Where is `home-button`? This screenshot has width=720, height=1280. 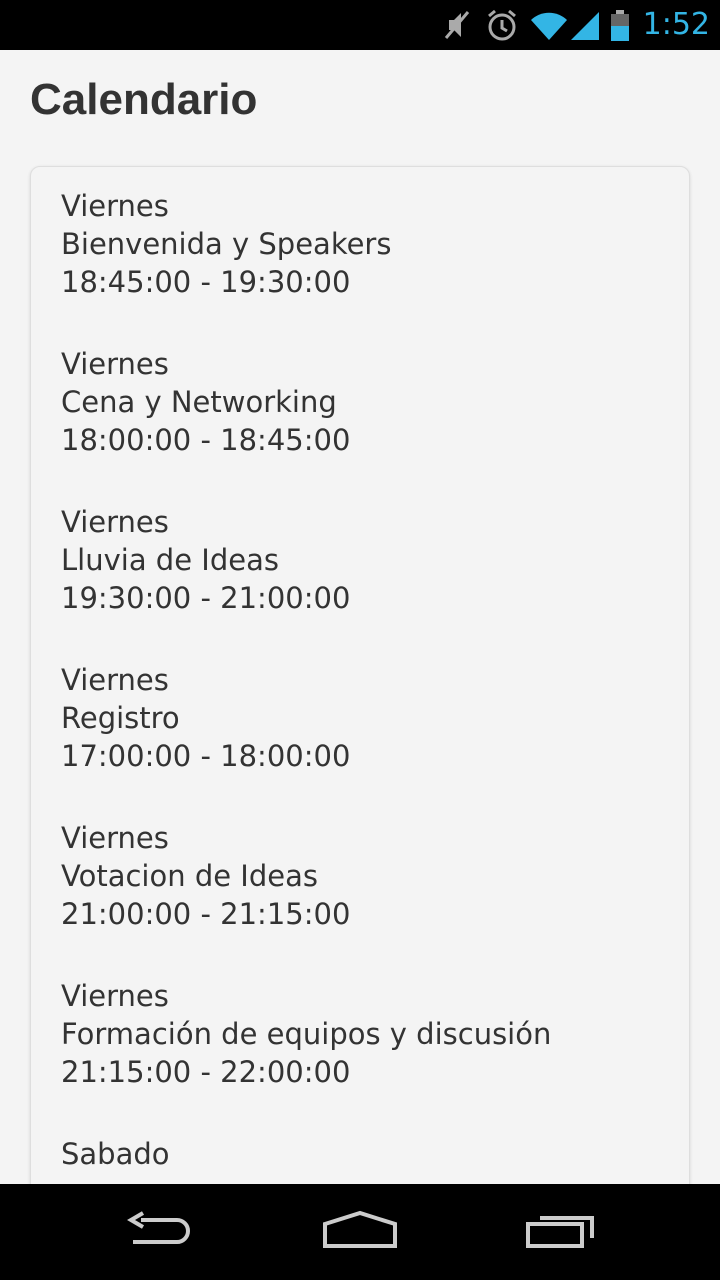
home-button is located at coordinates (360, 1232).